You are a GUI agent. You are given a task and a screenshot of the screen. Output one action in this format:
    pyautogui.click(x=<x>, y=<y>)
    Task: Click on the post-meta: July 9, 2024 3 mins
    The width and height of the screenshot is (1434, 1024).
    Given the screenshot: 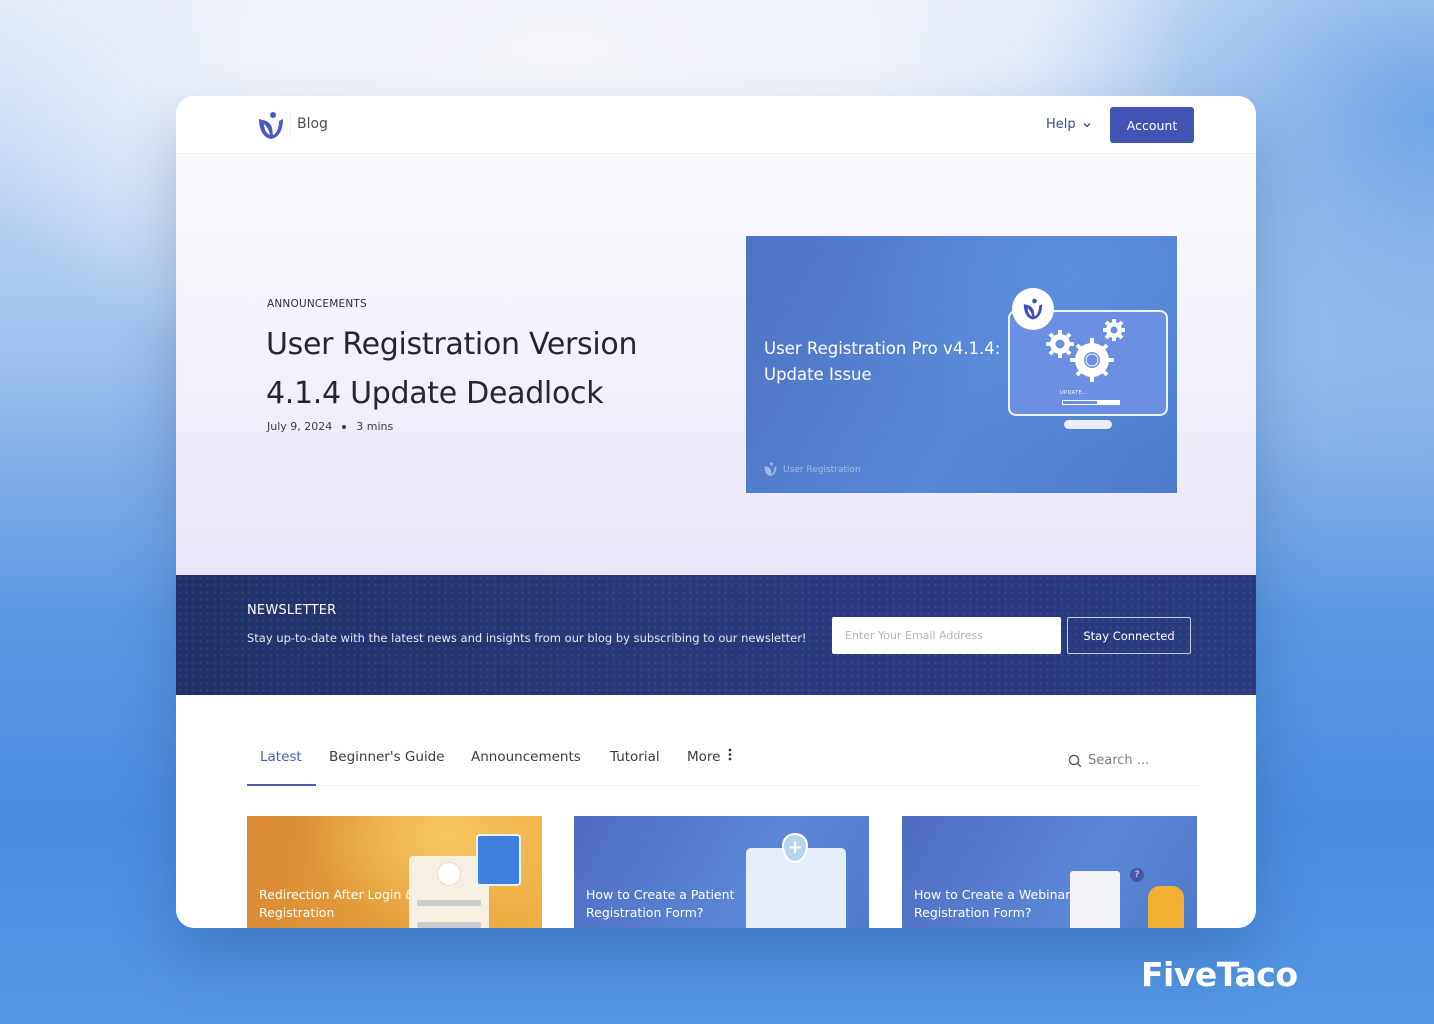 What is the action you would take?
    pyautogui.click(x=330, y=426)
    